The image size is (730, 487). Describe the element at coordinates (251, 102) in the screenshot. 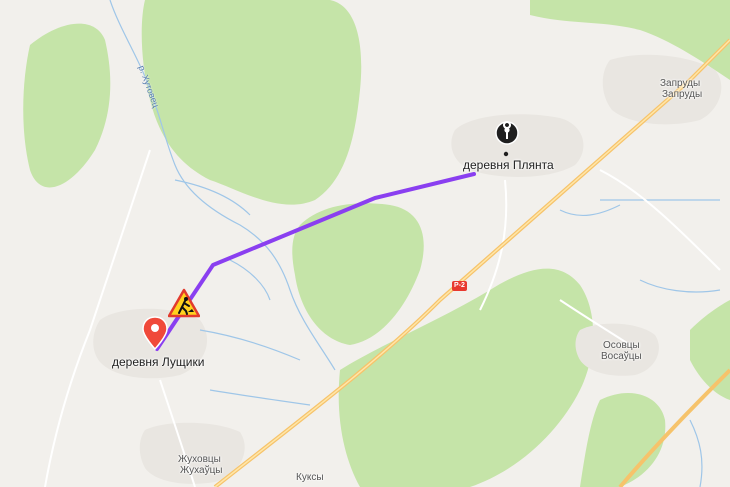

I see `forest-north-center` at that location.